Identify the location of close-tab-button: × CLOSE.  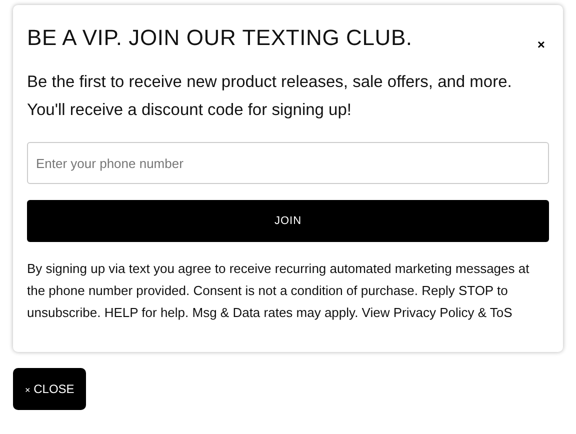
(49, 389).